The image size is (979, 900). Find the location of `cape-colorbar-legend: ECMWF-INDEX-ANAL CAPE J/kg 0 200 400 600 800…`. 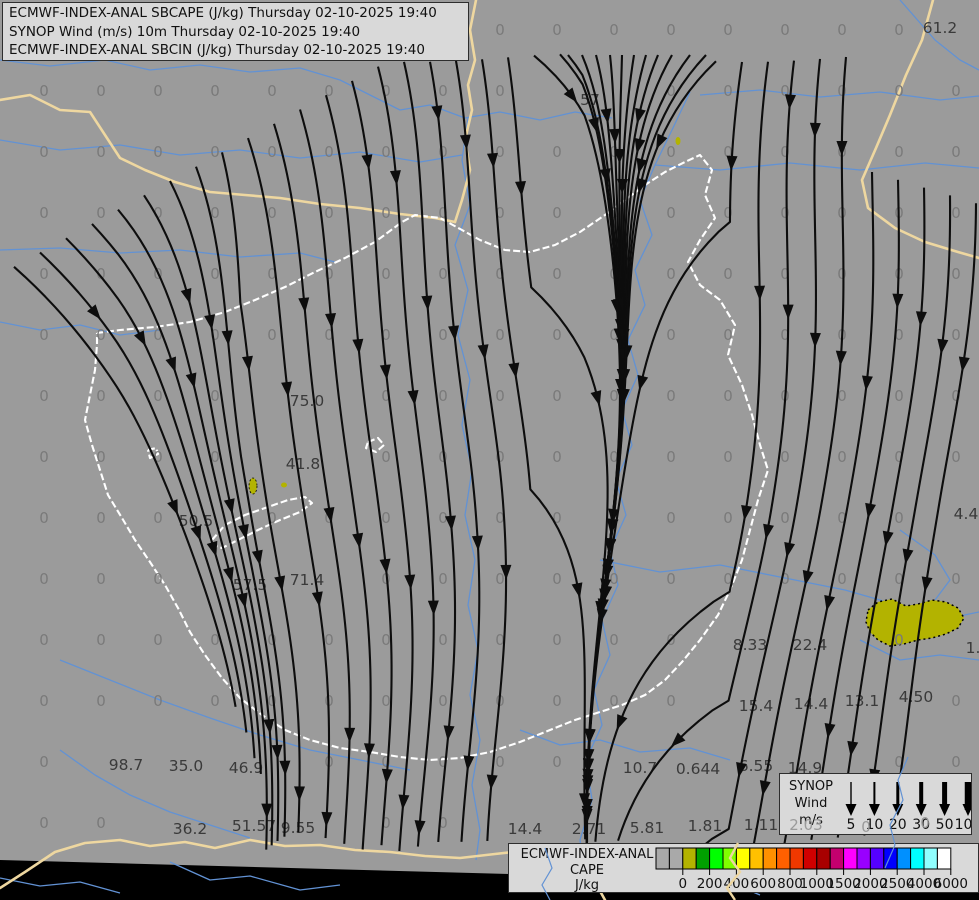

cape-colorbar-legend: ECMWF-INDEX-ANAL CAPE J/kg 0 200 400 600 800… is located at coordinates (743, 868).